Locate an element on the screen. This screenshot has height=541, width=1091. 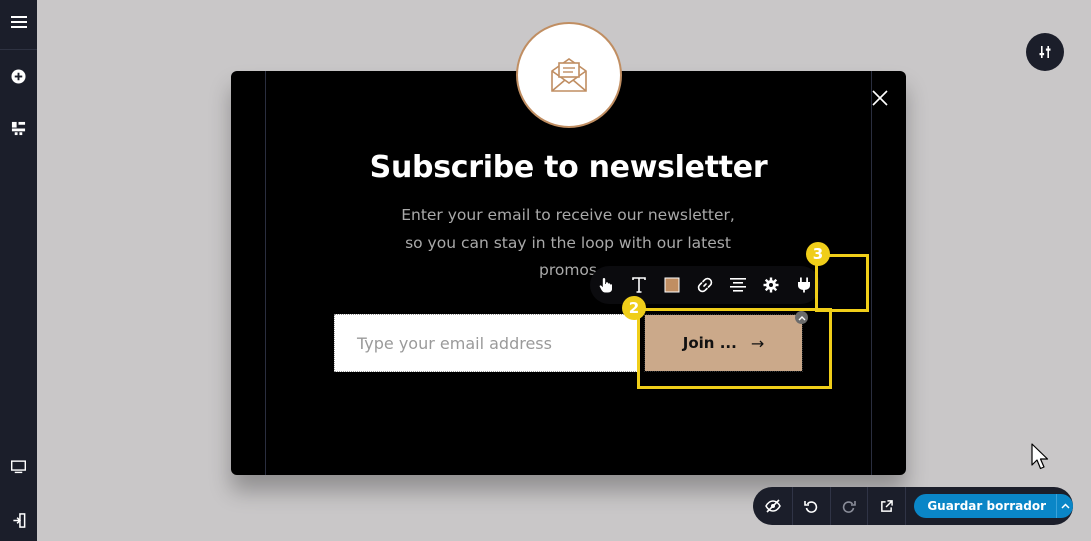
link-icon is located at coordinates (705, 285).